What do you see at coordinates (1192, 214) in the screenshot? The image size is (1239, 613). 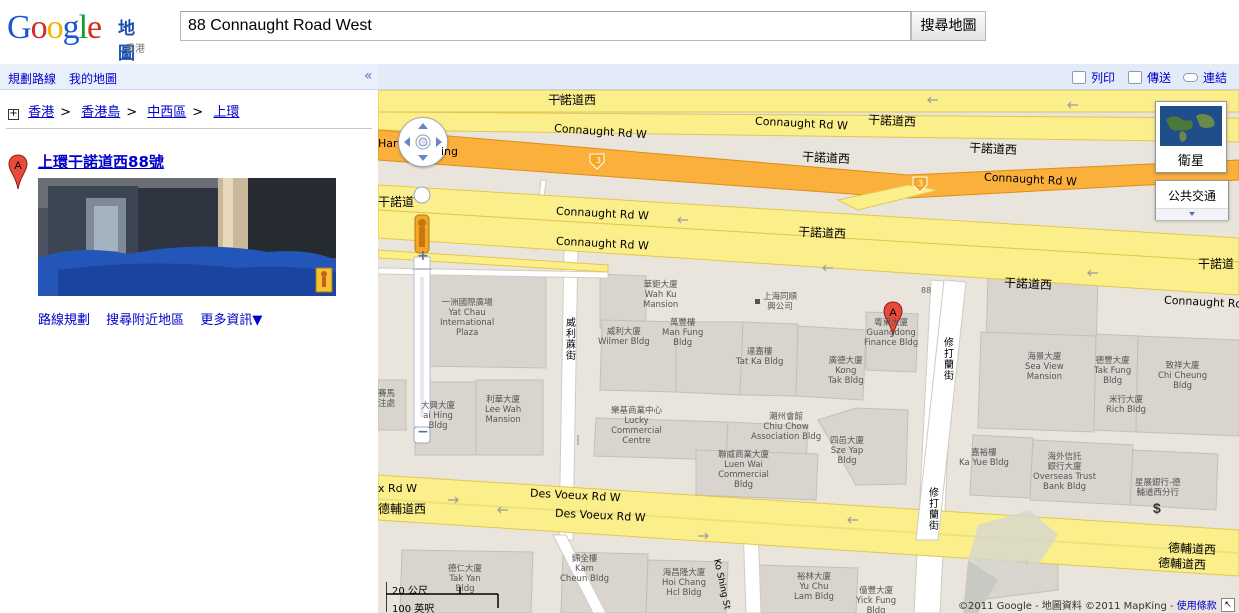 I see `transit-expand-bar` at bounding box center [1192, 214].